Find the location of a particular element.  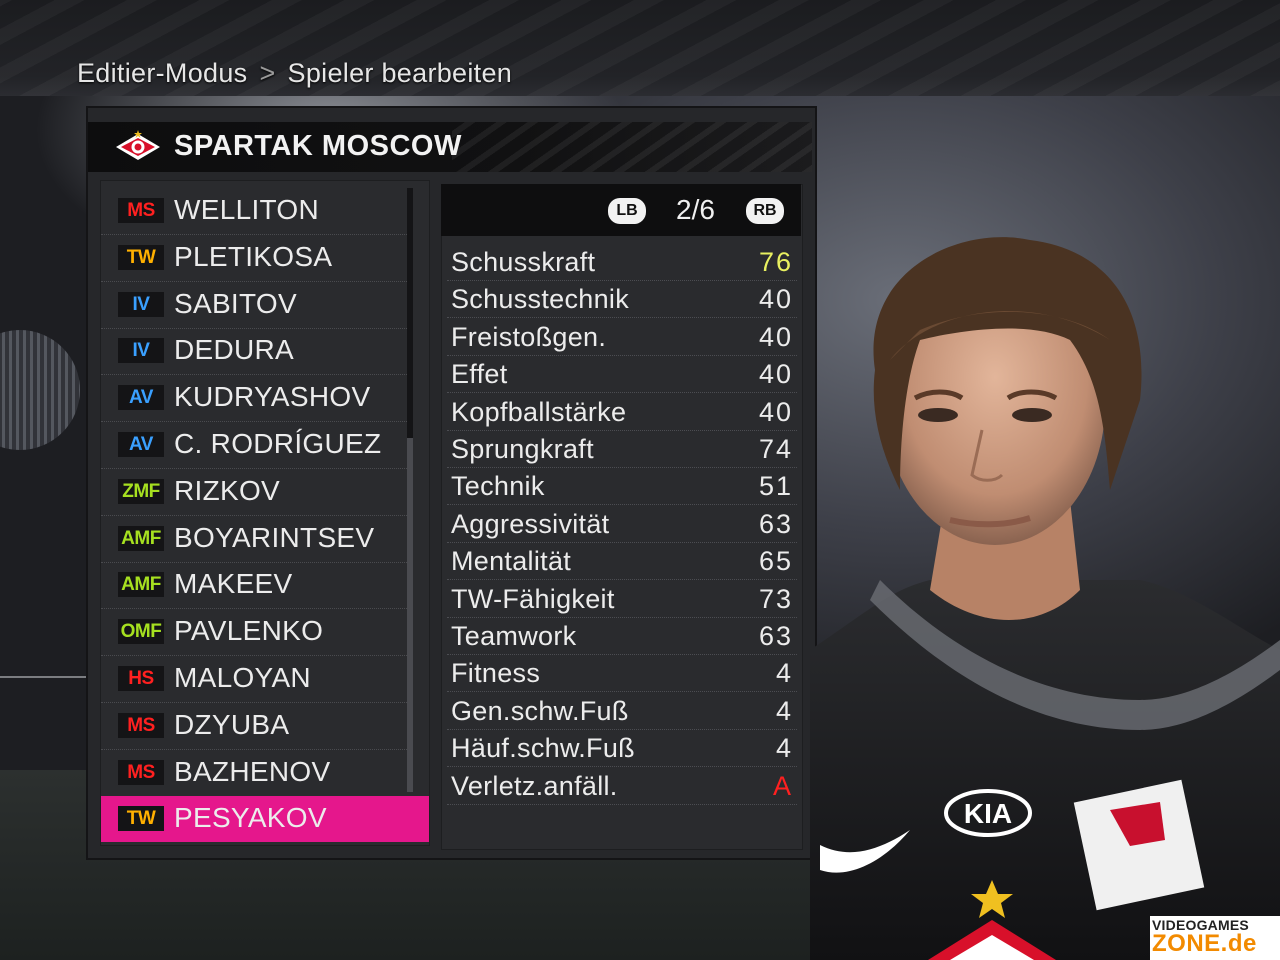

player-row: OMF PAVLENKO is located at coordinates (256, 633).